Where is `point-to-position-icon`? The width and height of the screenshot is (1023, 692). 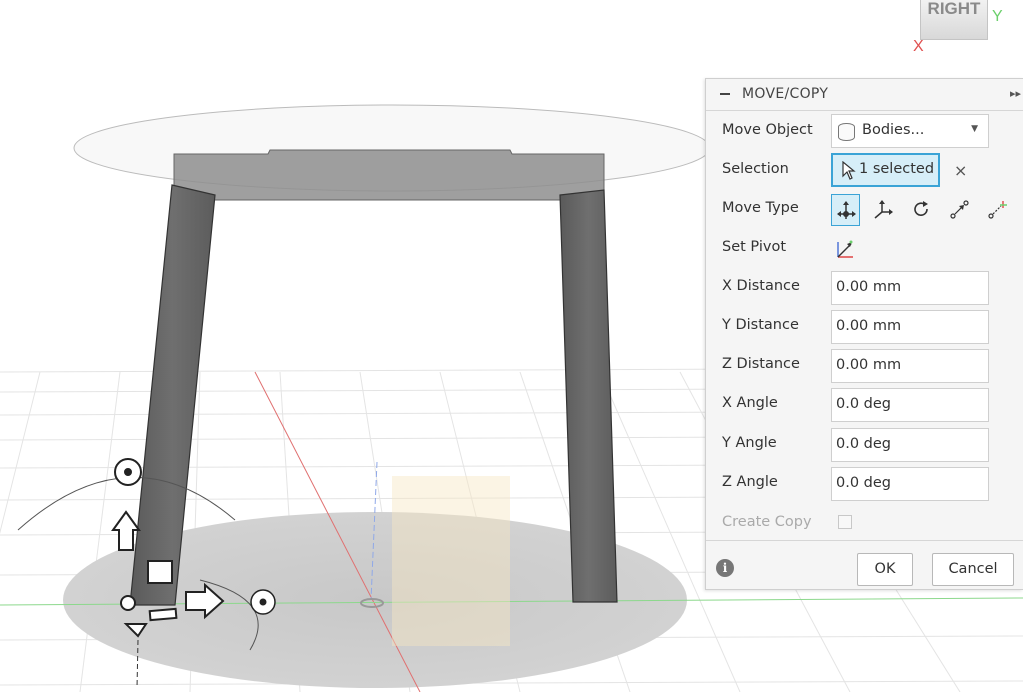
point-to-position-icon is located at coordinates (997, 210).